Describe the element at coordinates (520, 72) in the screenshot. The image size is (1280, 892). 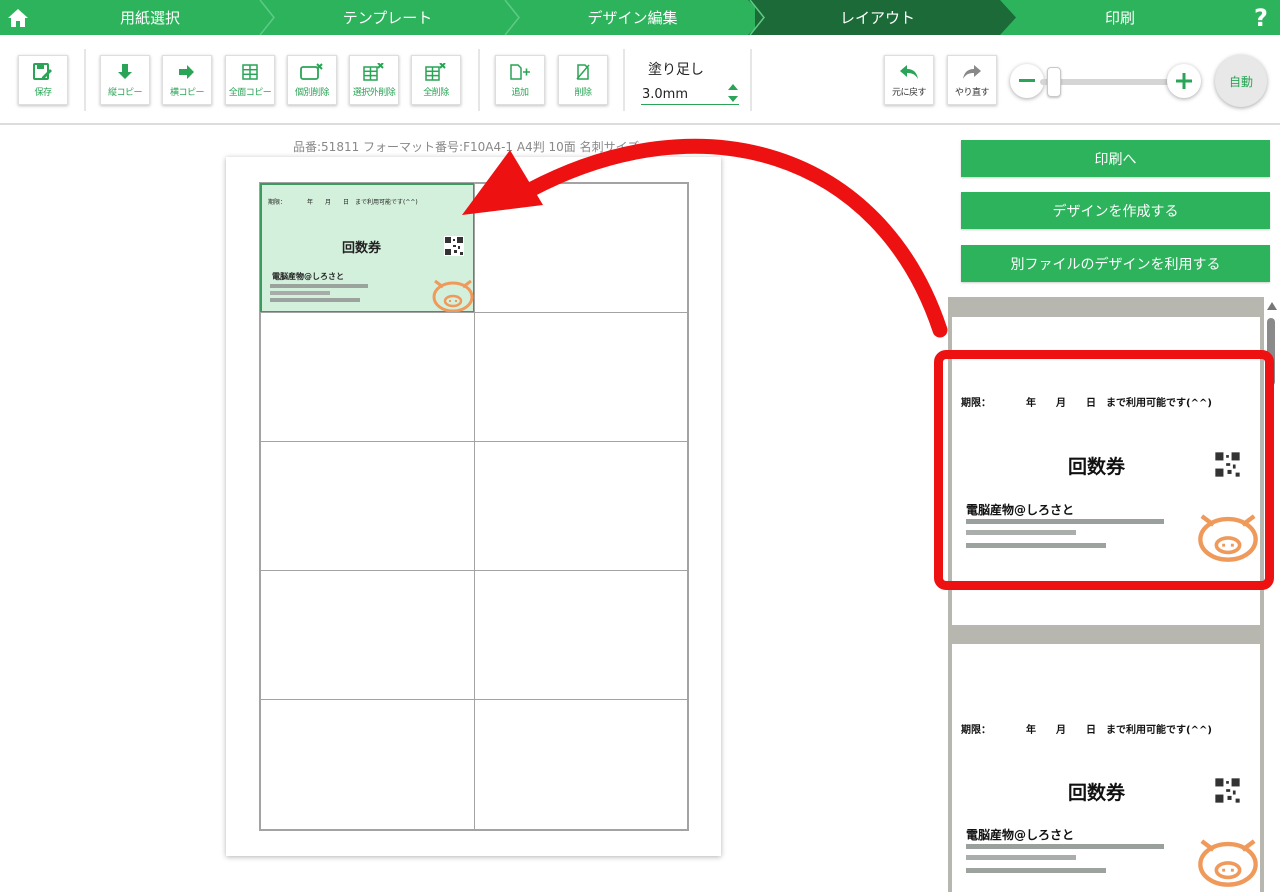
I see `add-page-icon` at that location.